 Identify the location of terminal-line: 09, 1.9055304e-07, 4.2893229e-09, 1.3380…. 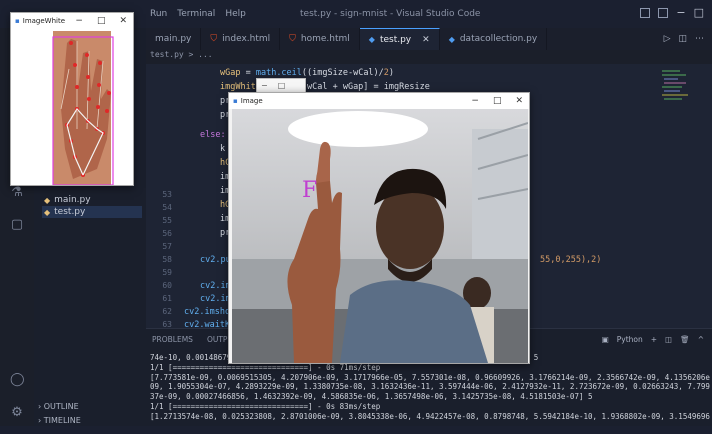
(430, 387).